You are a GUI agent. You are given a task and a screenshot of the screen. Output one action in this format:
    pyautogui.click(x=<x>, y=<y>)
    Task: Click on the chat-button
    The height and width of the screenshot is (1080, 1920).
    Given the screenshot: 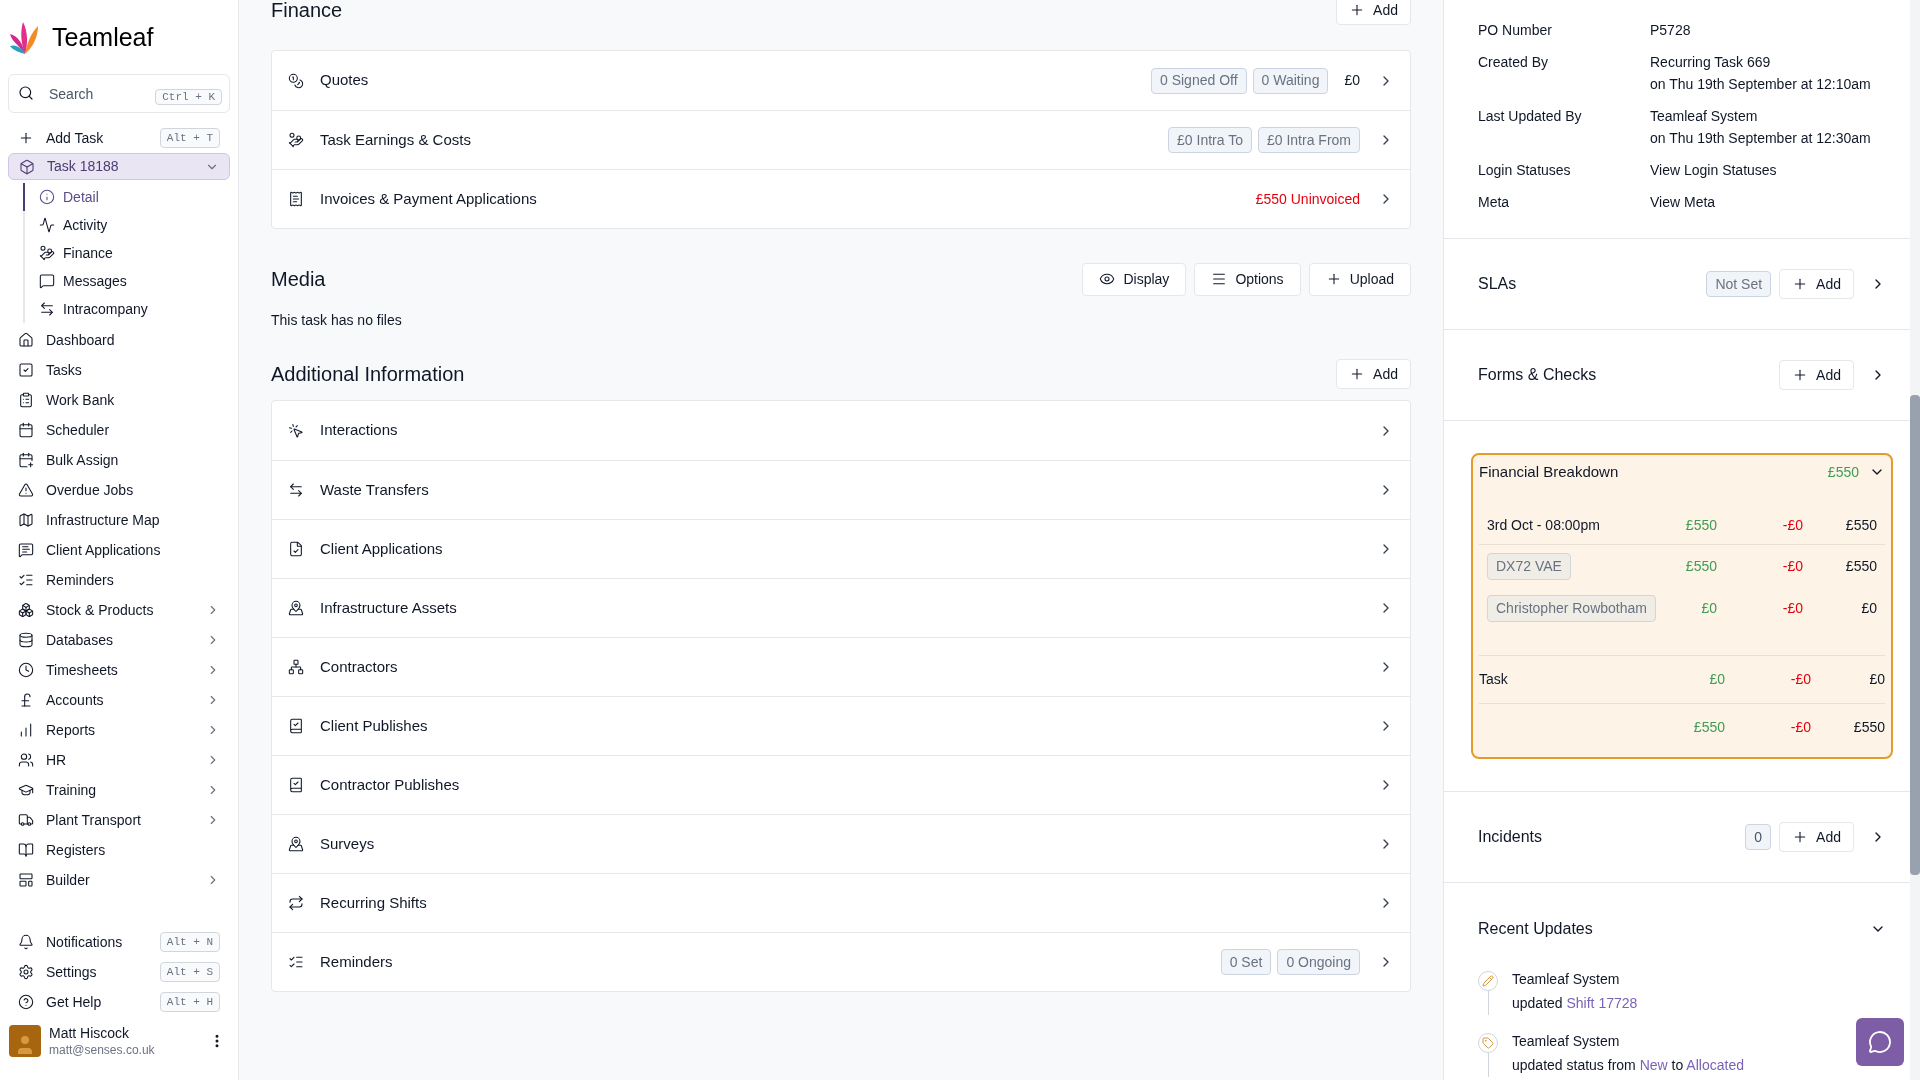 What is the action you would take?
    pyautogui.click(x=1880, y=1042)
    